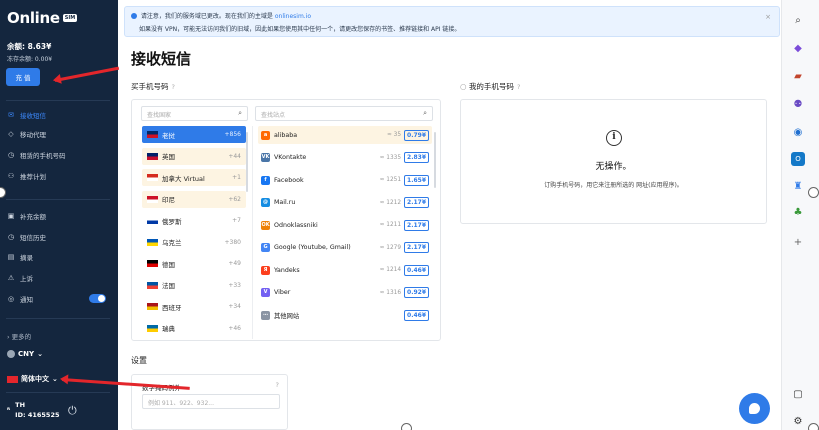 This screenshot has height=430, width=819. Describe the element at coordinates (59, 155) in the screenshot. I see `sidebar-item-rented-numbers: ◷ 租赁的手机号码` at that location.